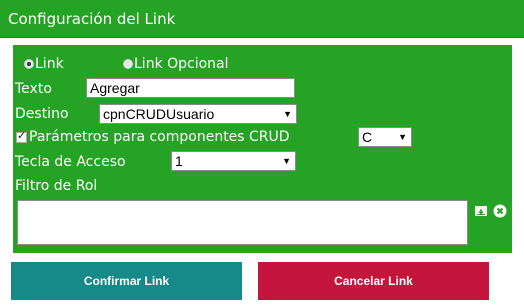 This screenshot has width=524, height=305. What do you see at coordinates (126, 281) in the screenshot?
I see `confirm-link-button: Confirmar Link` at bounding box center [126, 281].